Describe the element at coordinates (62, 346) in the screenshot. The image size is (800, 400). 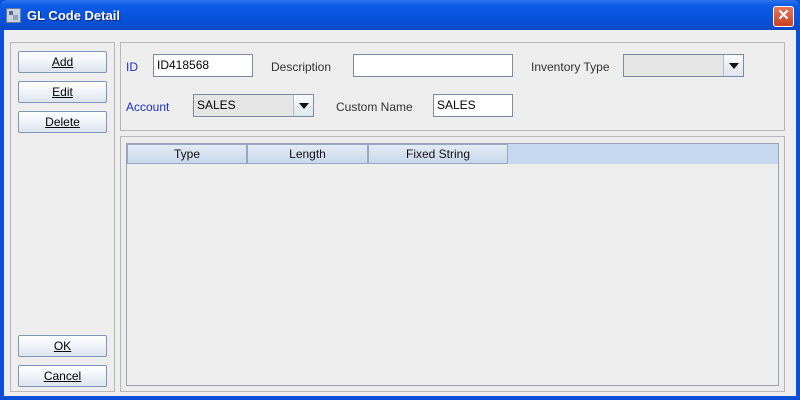
I see `ok-button: OK` at that location.